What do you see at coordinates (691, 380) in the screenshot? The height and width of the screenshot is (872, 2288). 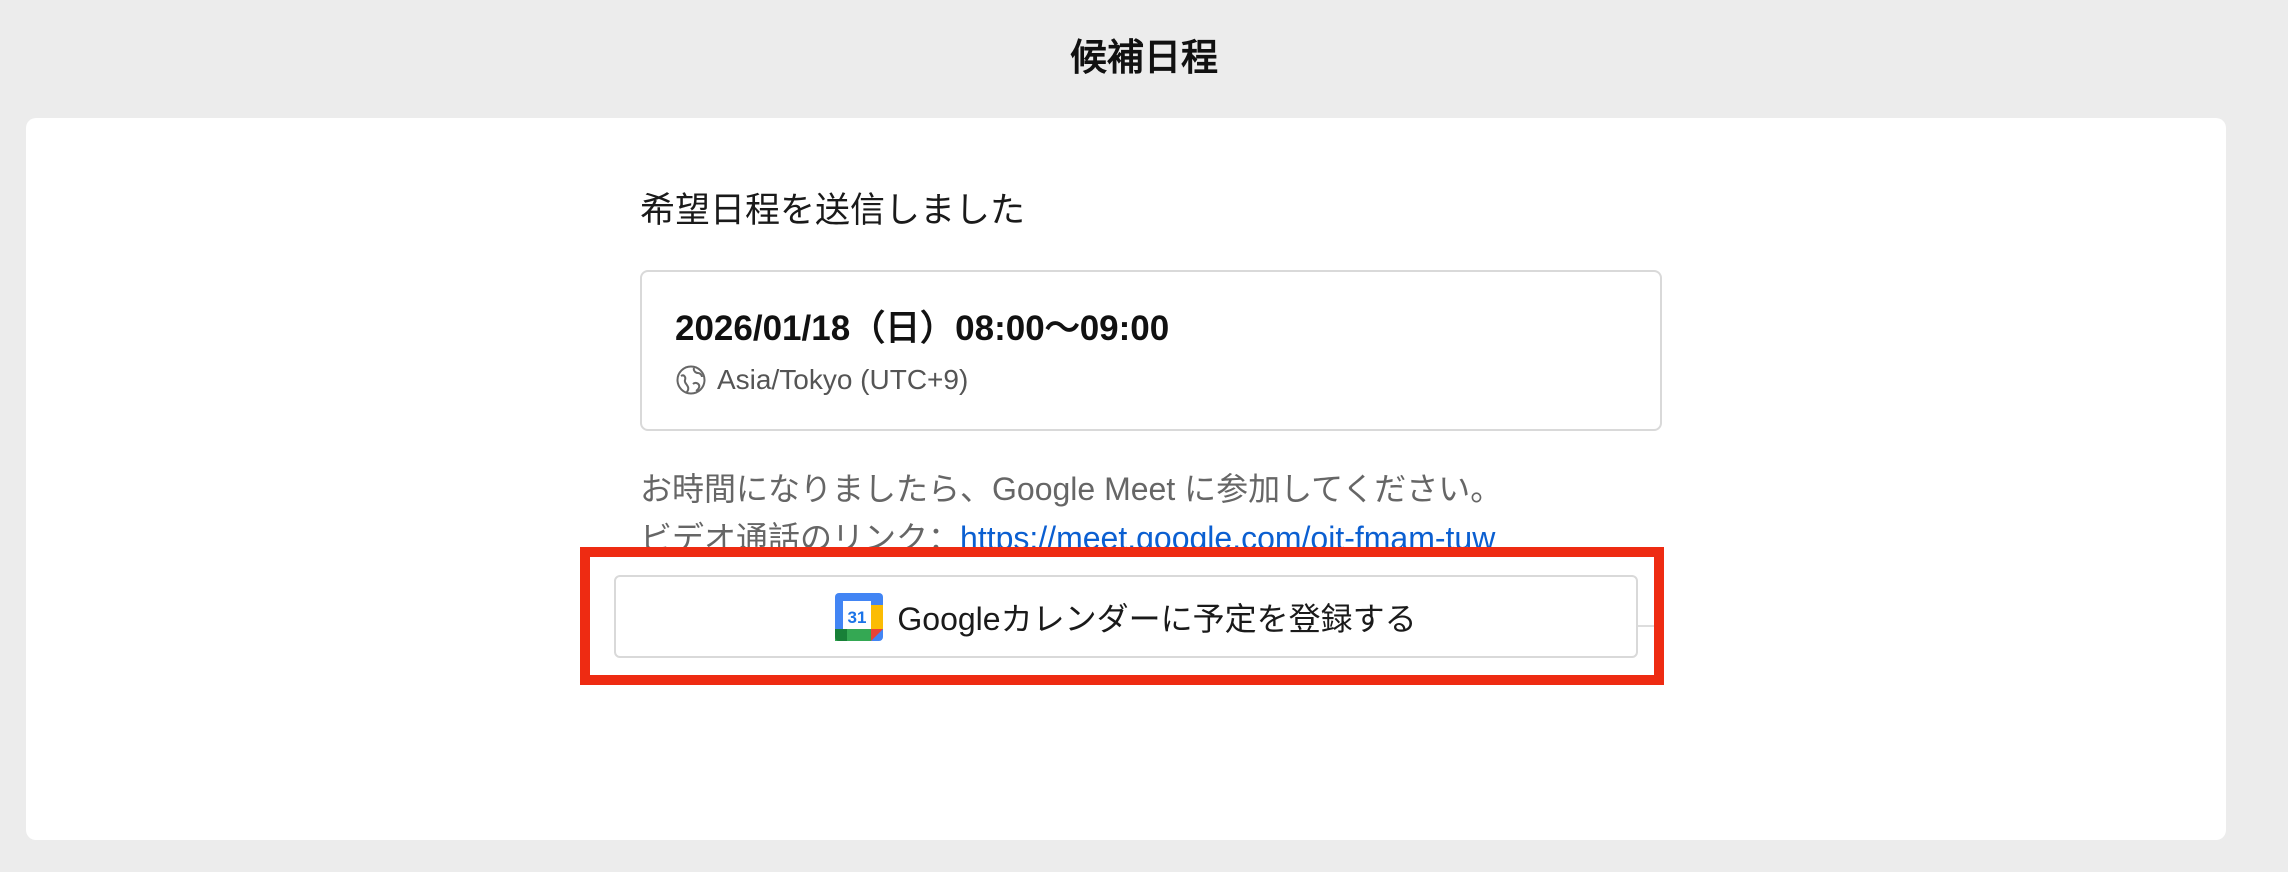 I see `globe-icon` at bounding box center [691, 380].